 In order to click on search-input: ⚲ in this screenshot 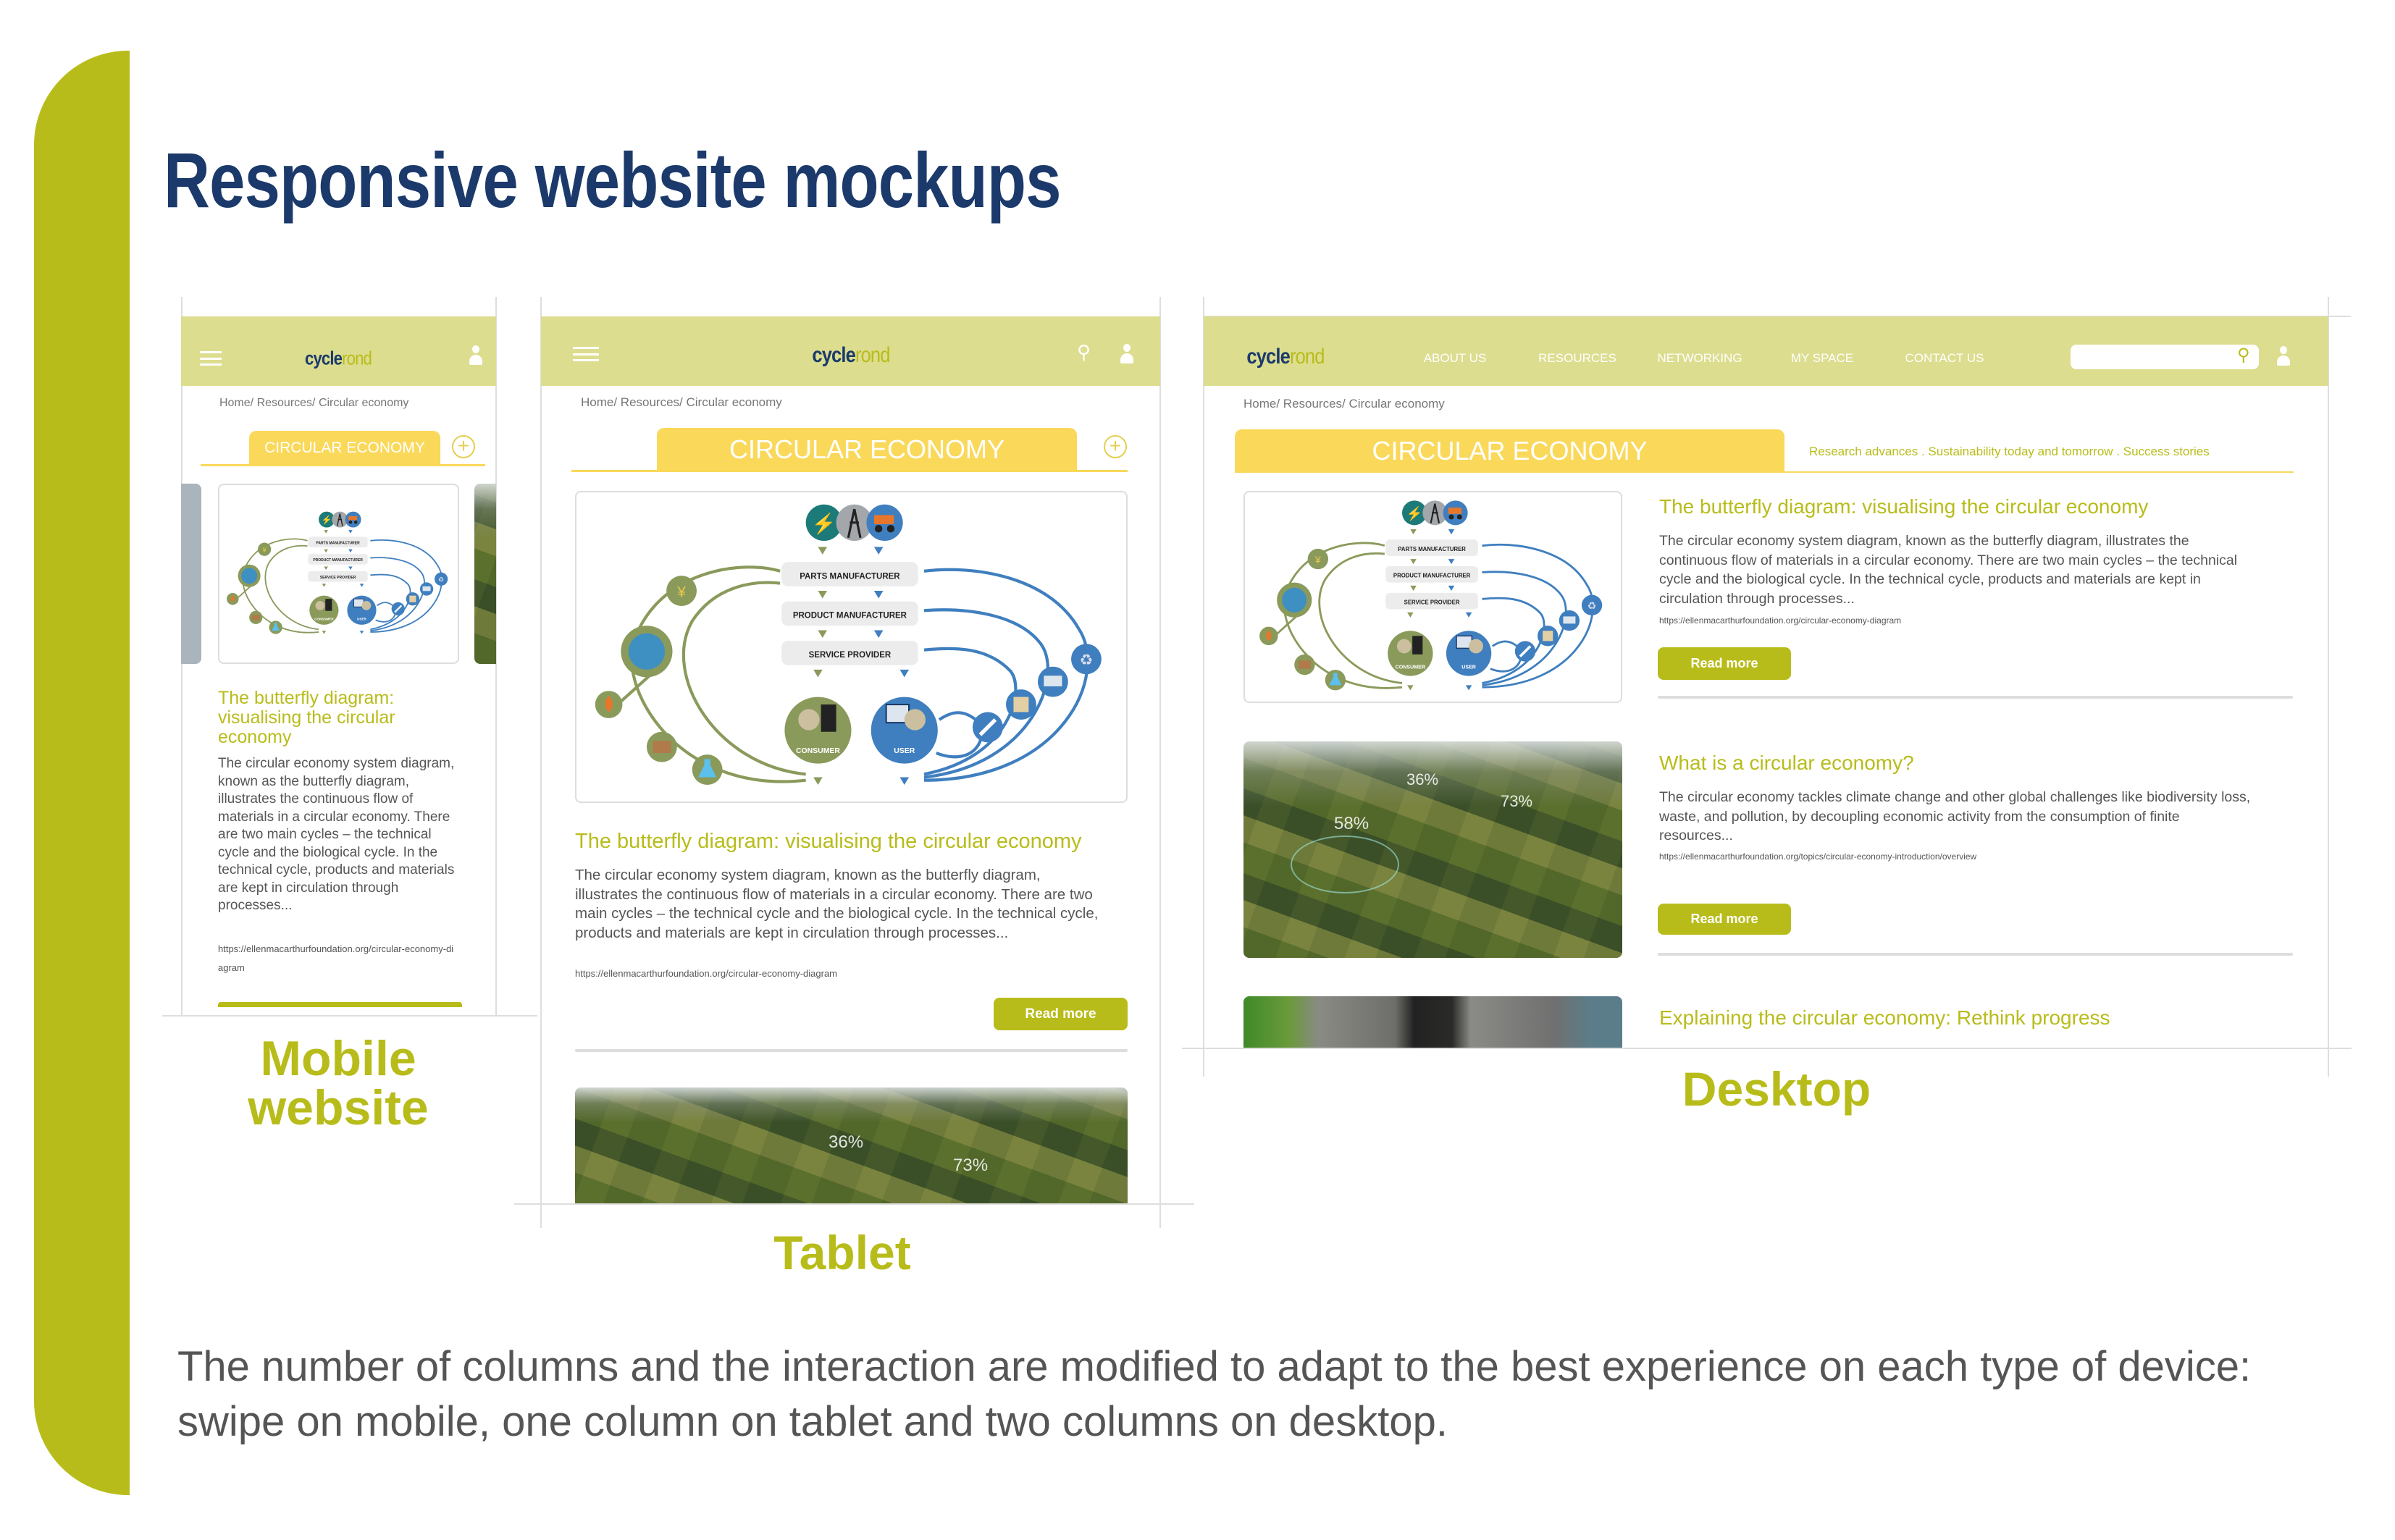, I will do `click(2165, 357)`.